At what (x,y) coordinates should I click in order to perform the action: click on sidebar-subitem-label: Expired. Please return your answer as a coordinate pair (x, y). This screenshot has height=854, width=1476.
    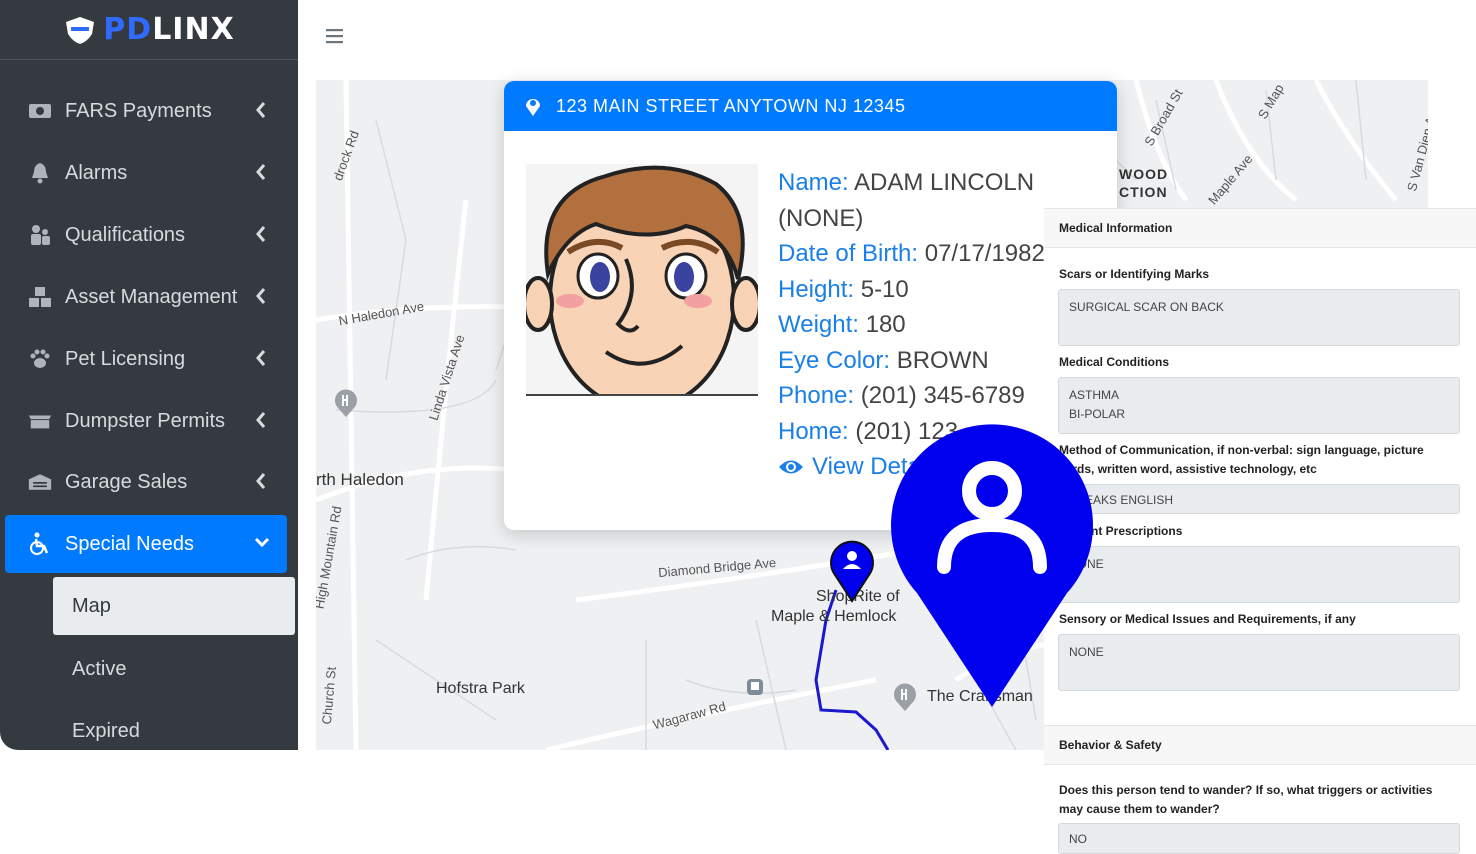
    Looking at the image, I should click on (106, 730).